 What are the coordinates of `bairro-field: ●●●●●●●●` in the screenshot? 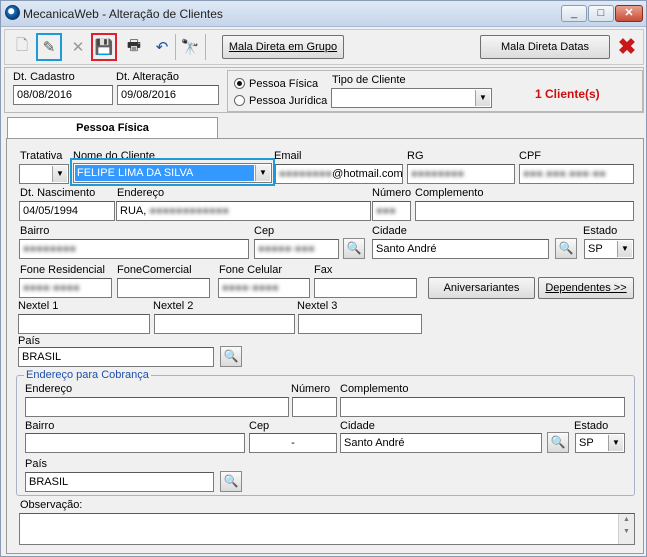 It's located at (134, 249).